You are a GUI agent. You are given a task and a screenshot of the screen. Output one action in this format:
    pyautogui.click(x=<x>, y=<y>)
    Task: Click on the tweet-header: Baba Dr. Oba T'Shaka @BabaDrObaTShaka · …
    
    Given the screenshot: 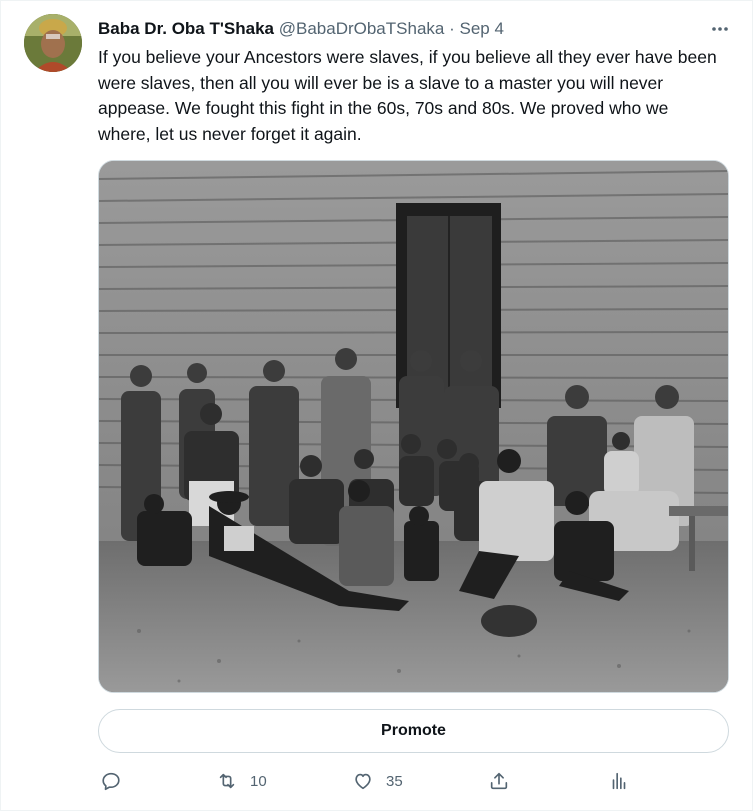 What is the action you would take?
    pyautogui.click(x=415, y=29)
    